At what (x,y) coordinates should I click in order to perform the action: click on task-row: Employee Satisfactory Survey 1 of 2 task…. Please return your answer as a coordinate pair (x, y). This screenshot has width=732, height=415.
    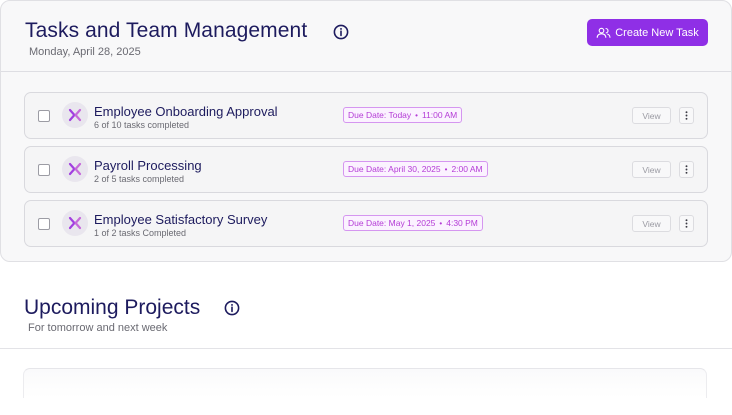
    Looking at the image, I should click on (366, 223).